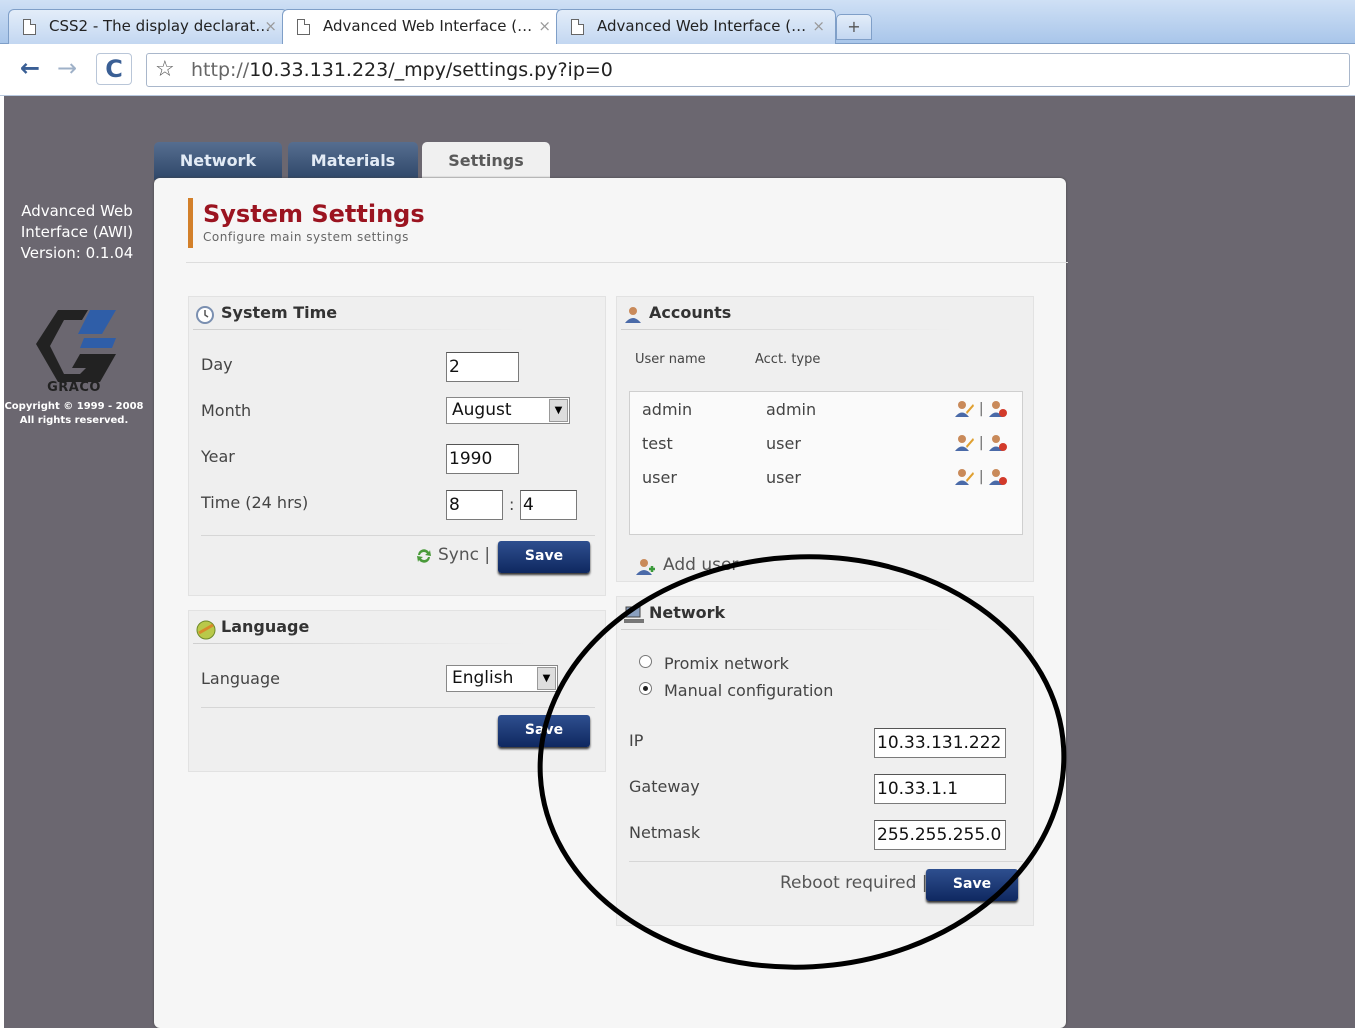 The height and width of the screenshot is (1028, 1355). What do you see at coordinates (696, 26) in the screenshot?
I see `browser-tab-awi: Advanced Web Interface (… ×` at bounding box center [696, 26].